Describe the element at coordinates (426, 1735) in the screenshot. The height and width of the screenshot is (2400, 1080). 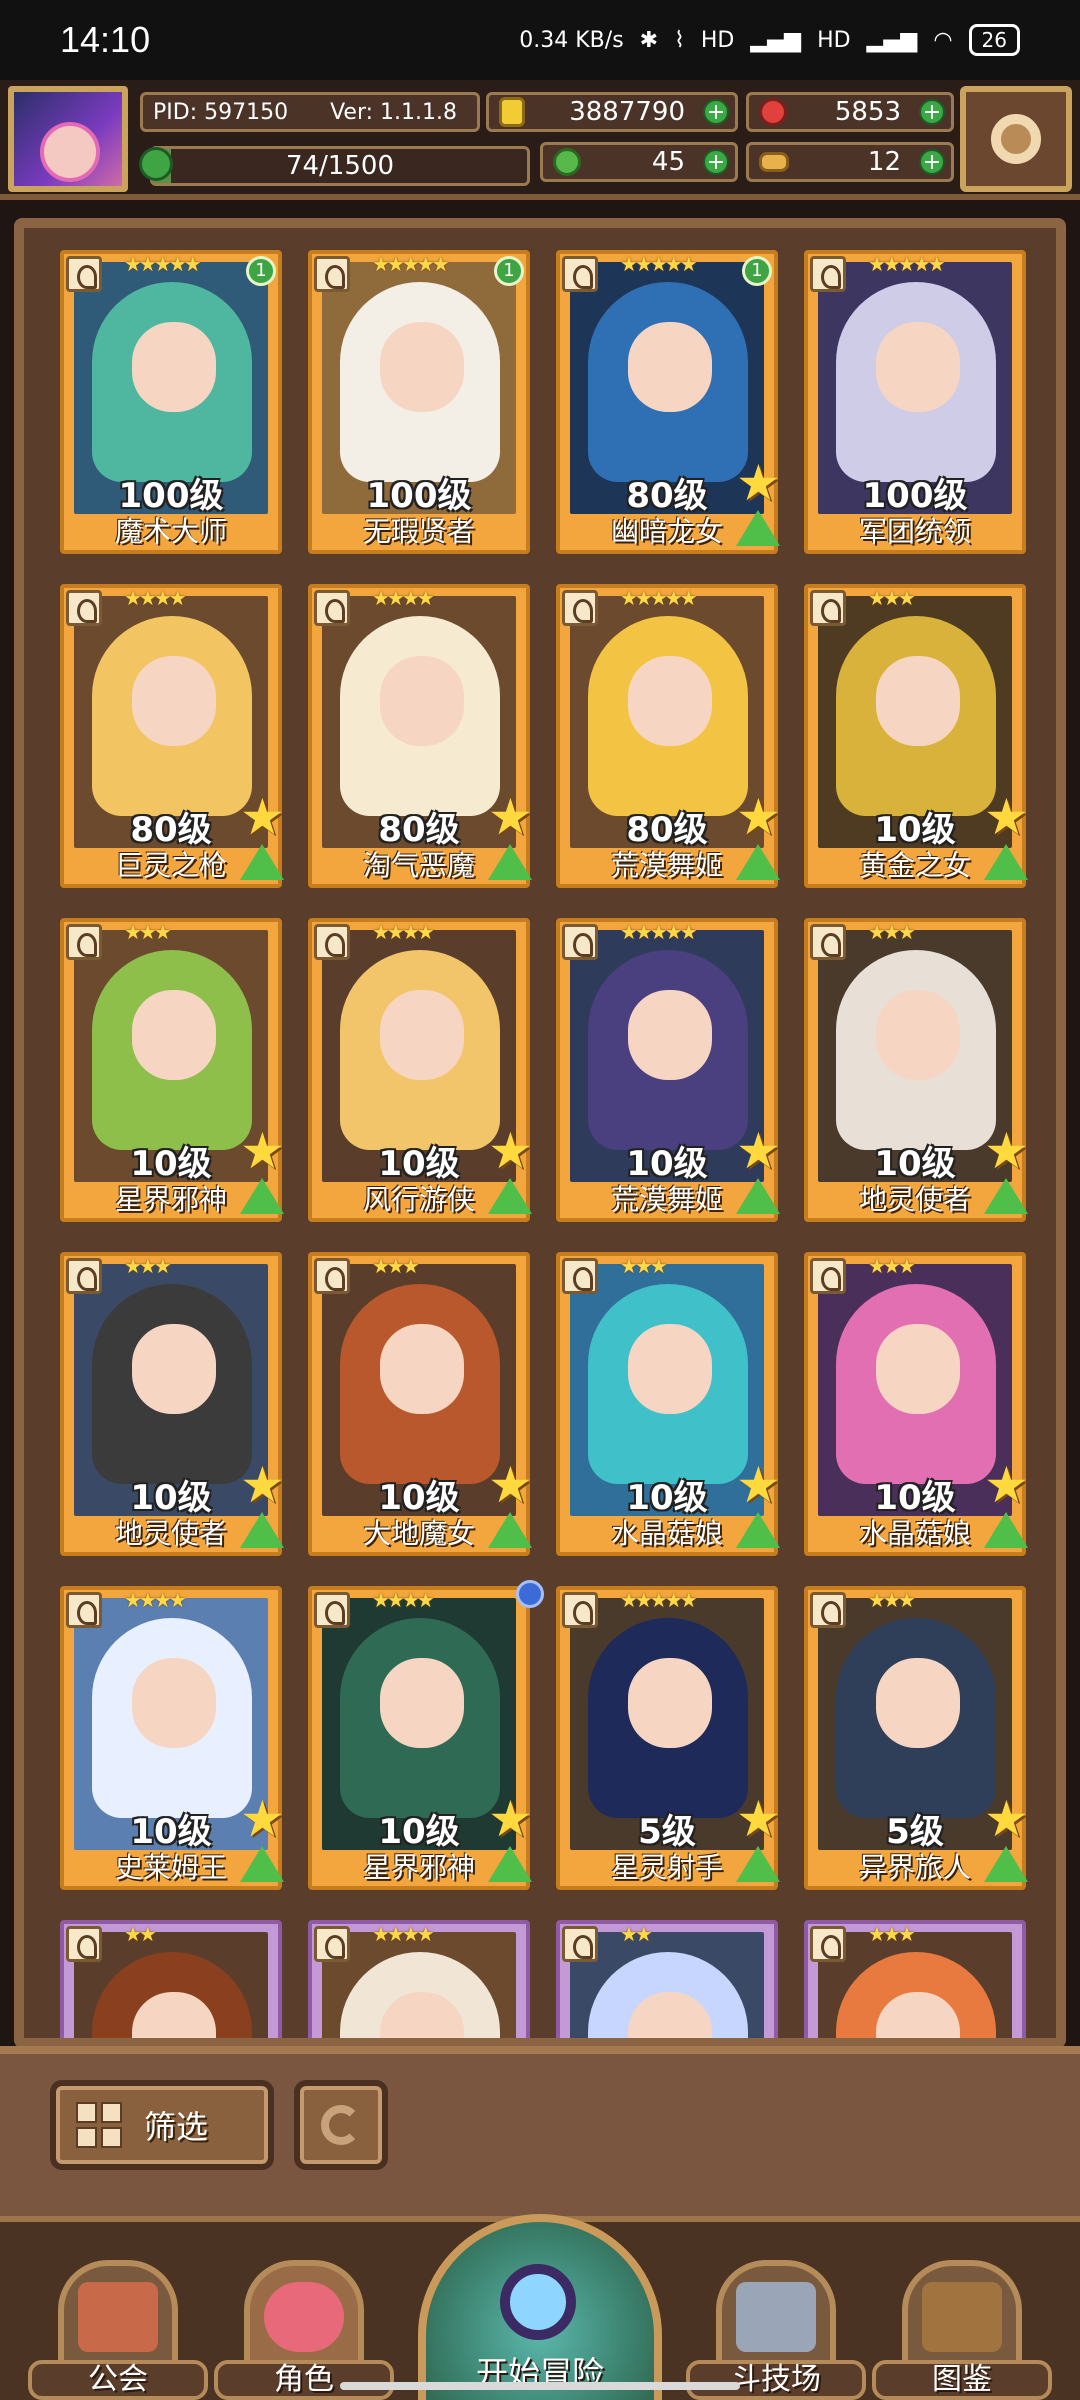
I see `character-card: ★★★★ 10级 星界邪神 ★` at that location.